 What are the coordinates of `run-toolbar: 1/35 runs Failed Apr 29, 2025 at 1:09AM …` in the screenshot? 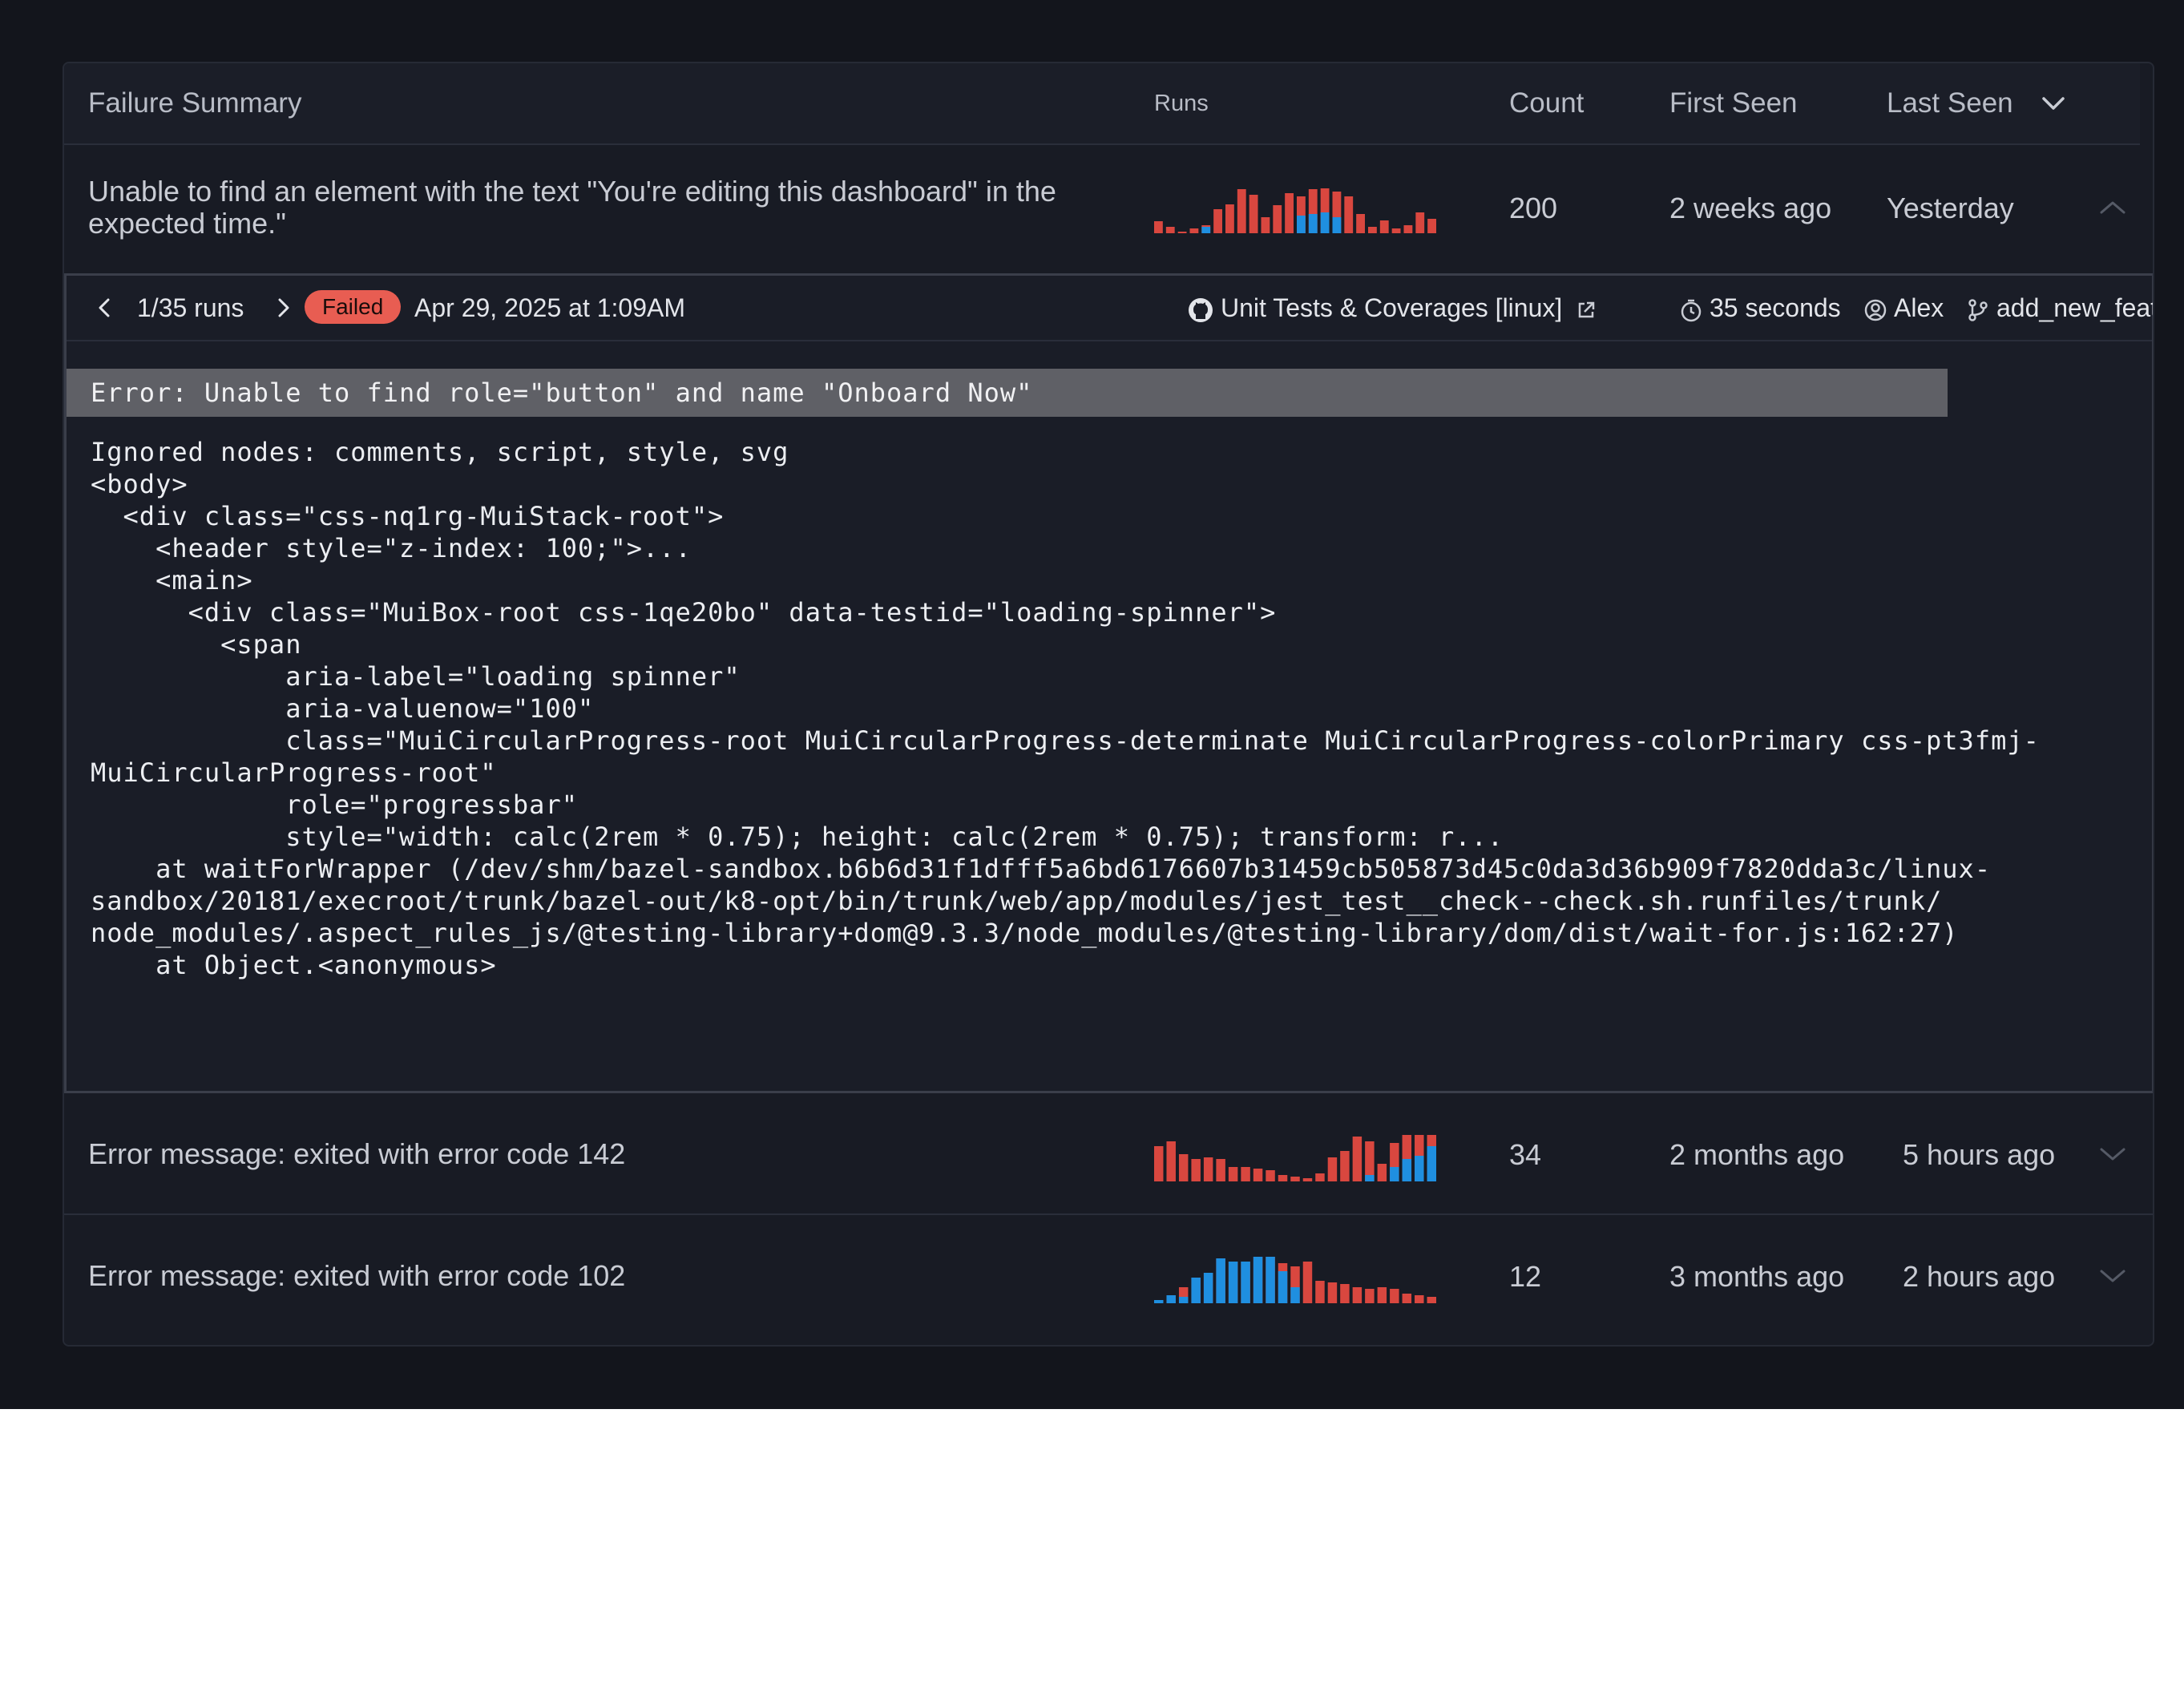 It's located at (1110, 308).